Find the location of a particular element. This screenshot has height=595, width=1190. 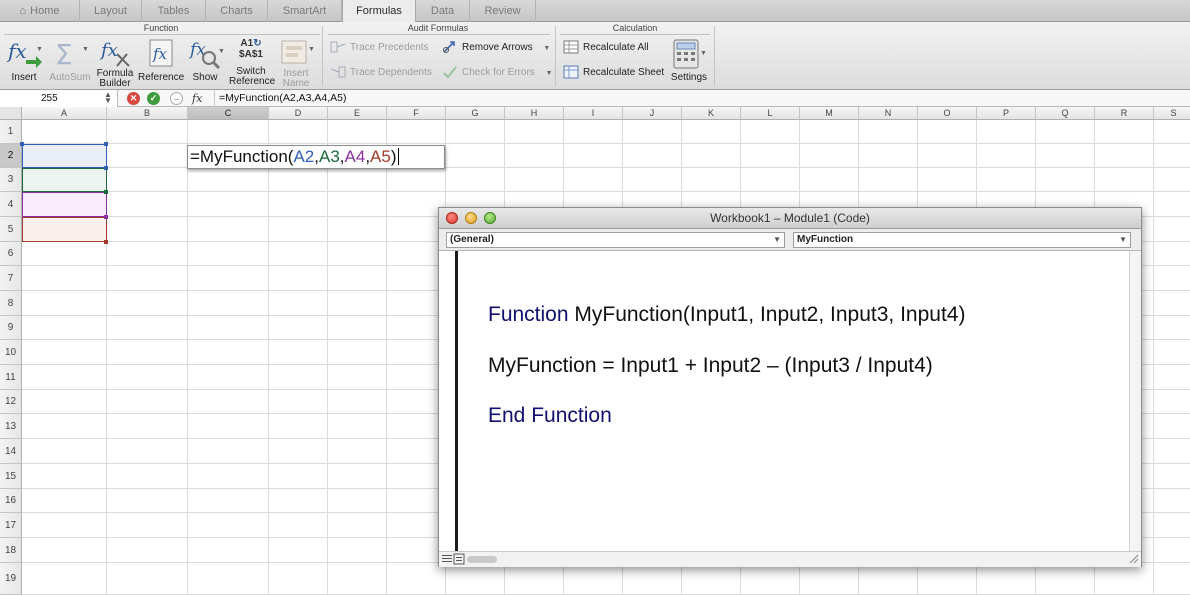

column-header: D is located at coordinates (298, 113).